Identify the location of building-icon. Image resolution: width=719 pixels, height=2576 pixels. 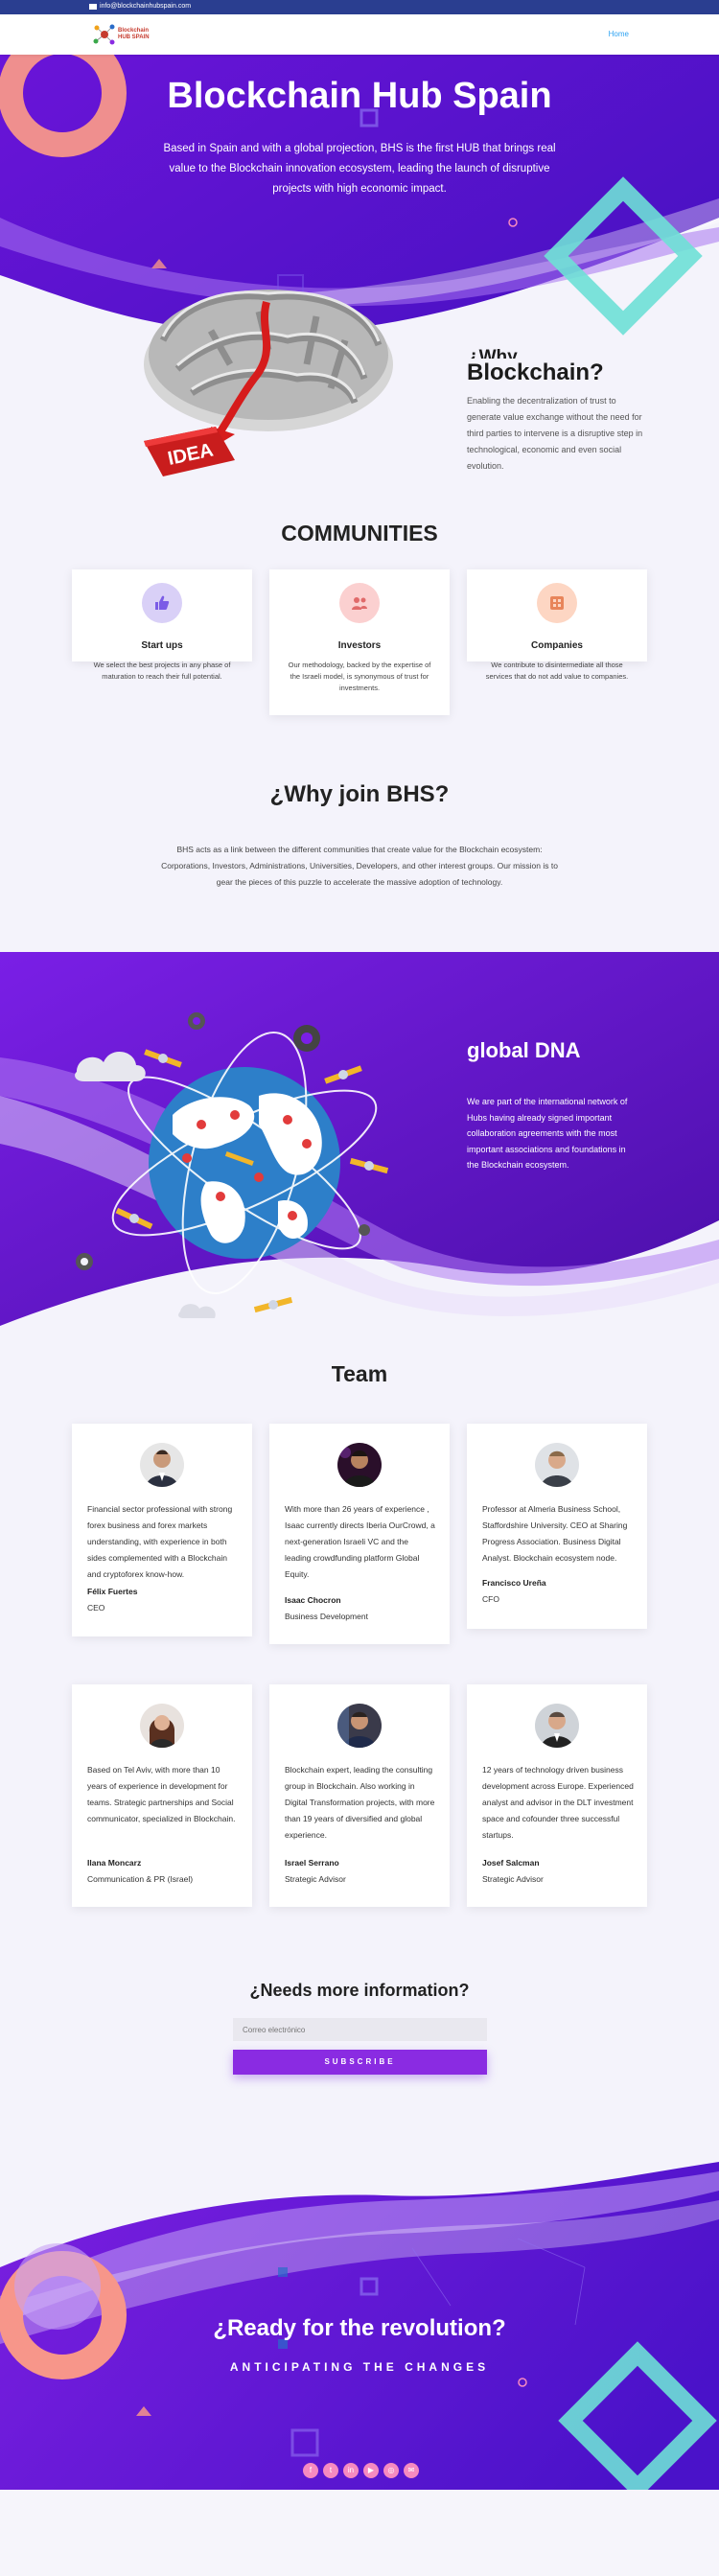
(557, 603).